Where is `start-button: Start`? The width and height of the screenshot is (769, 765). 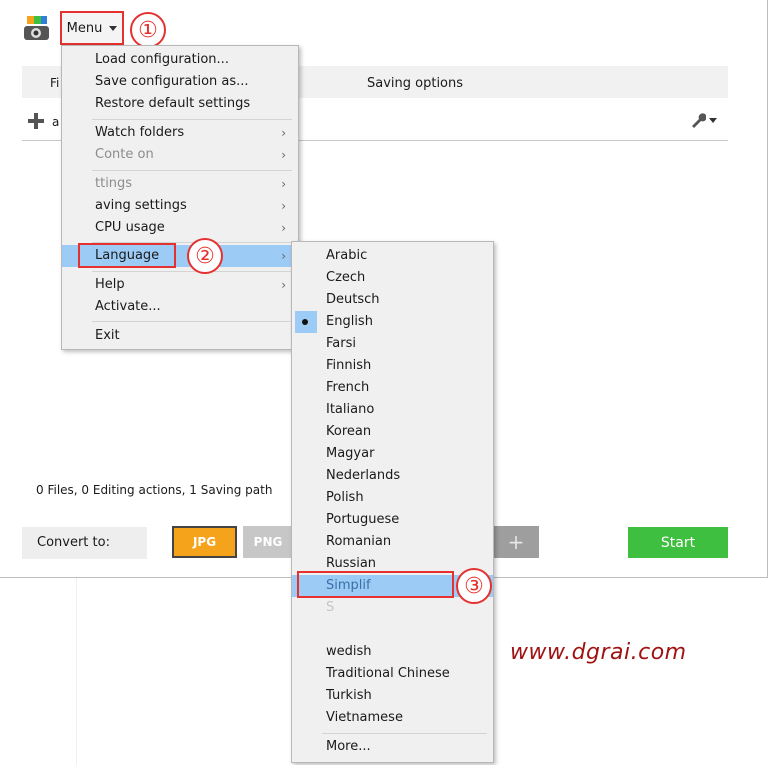
start-button: Start is located at coordinates (678, 542).